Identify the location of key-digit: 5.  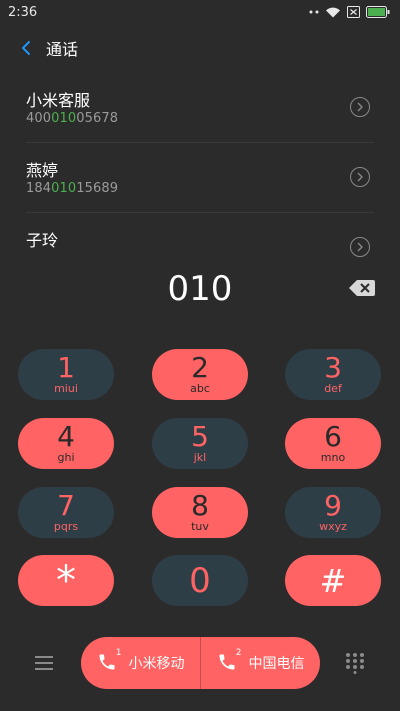
(200, 436).